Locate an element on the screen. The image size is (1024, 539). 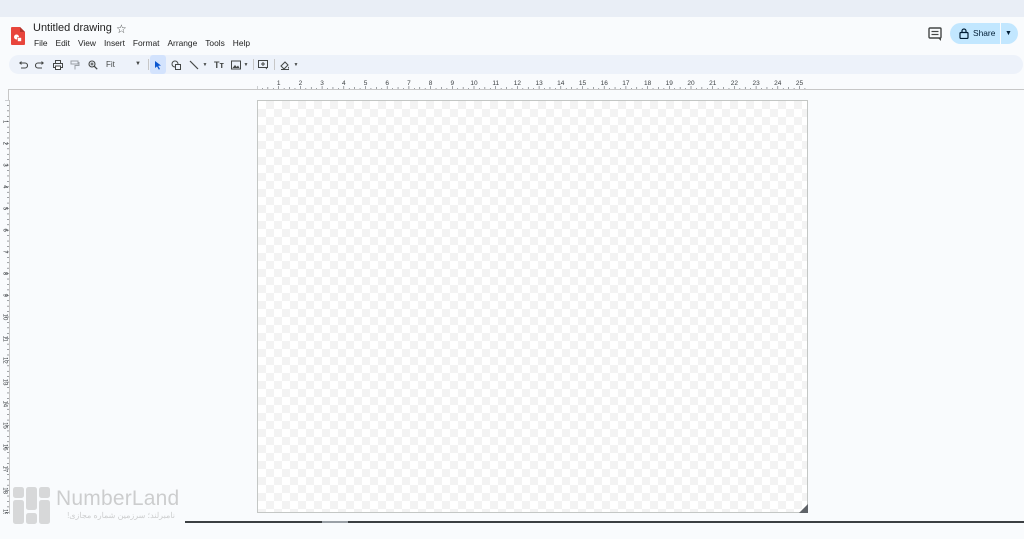
share-label: Share is located at coordinates (984, 33).